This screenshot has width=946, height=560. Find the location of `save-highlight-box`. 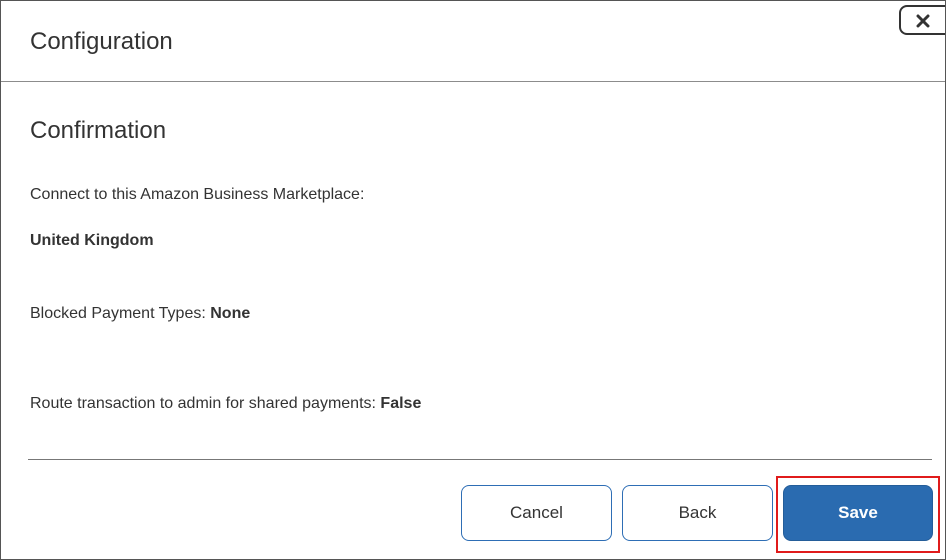

save-highlight-box is located at coordinates (858, 514).